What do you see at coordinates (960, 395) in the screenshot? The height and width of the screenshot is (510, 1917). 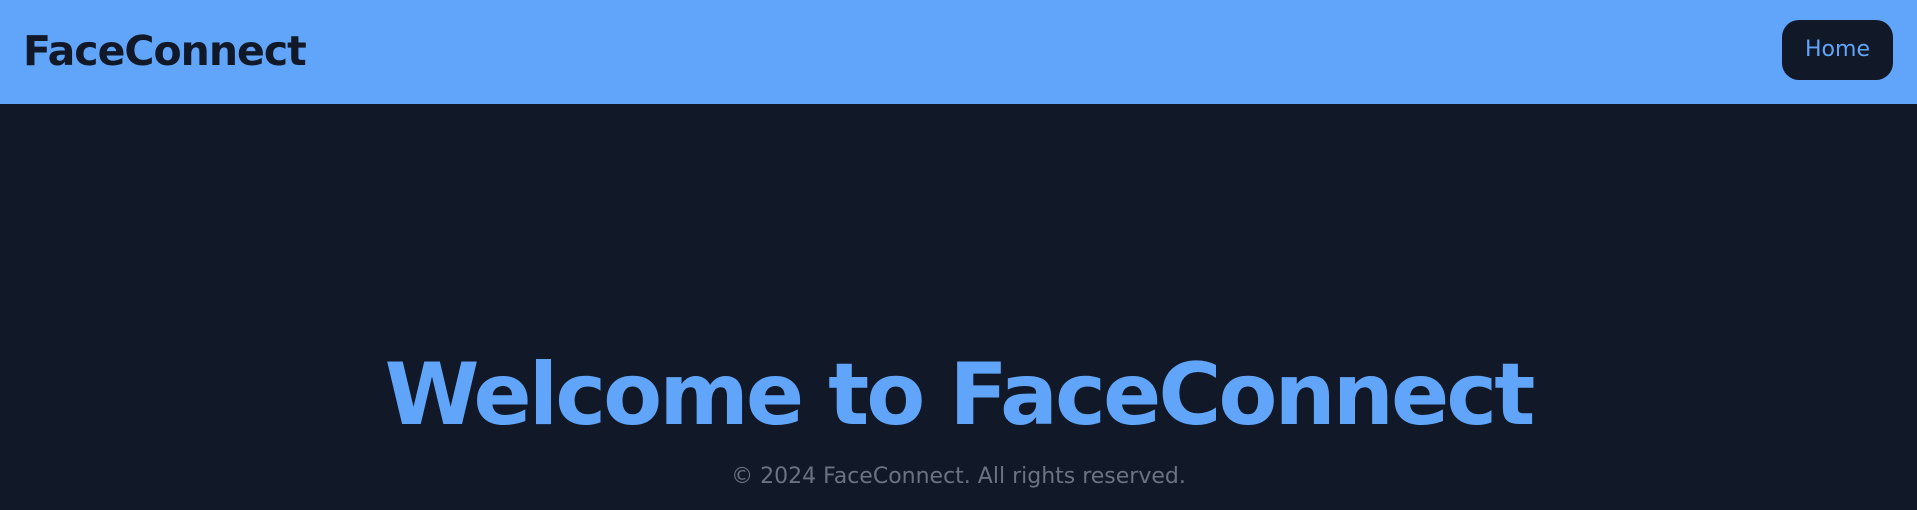 I see `hero-title: Welcome to FaceConnect` at bounding box center [960, 395].